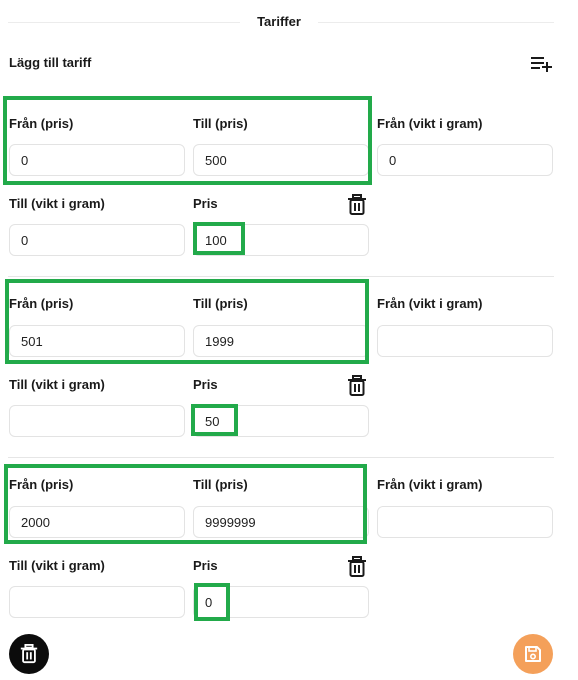  What do you see at coordinates (50, 62) in the screenshot?
I see `add-tariff-label: Lägg till tariff` at bounding box center [50, 62].